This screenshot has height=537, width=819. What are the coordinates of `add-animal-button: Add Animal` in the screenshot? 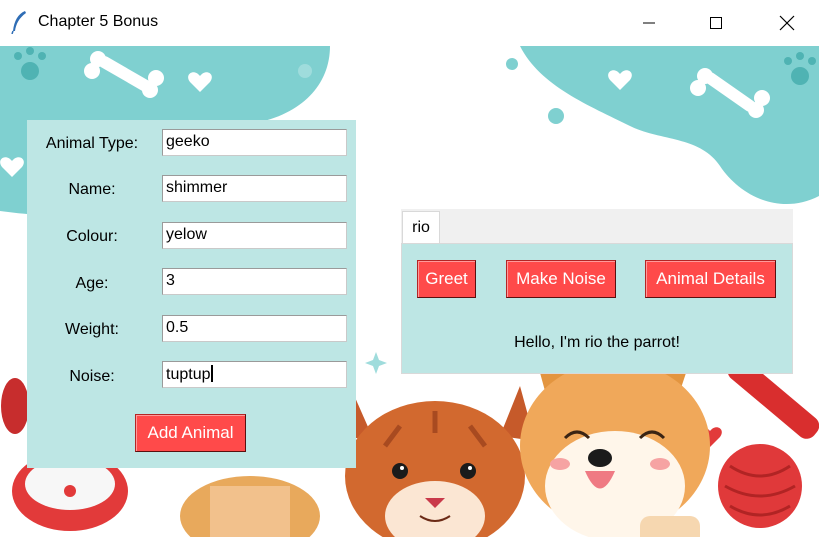 It's located at (190, 433).